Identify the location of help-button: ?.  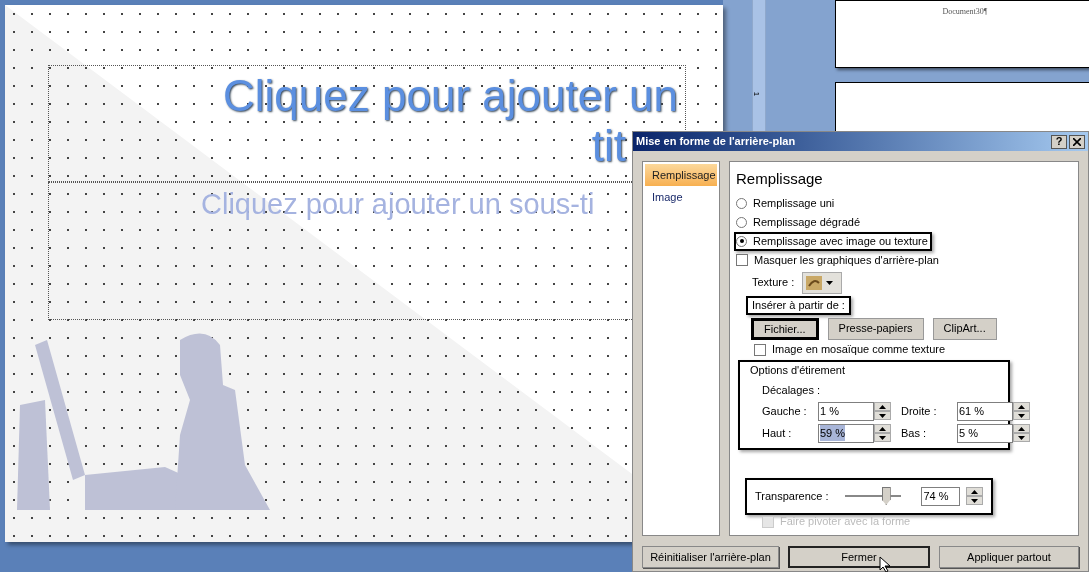
(1059, 141).